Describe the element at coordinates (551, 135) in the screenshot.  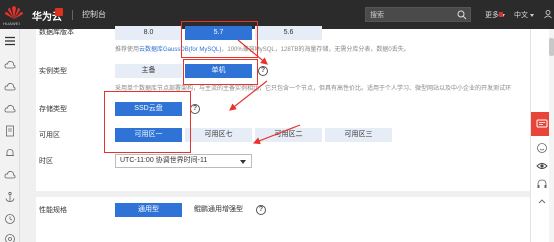
I see `scrollbar-track` at that location.